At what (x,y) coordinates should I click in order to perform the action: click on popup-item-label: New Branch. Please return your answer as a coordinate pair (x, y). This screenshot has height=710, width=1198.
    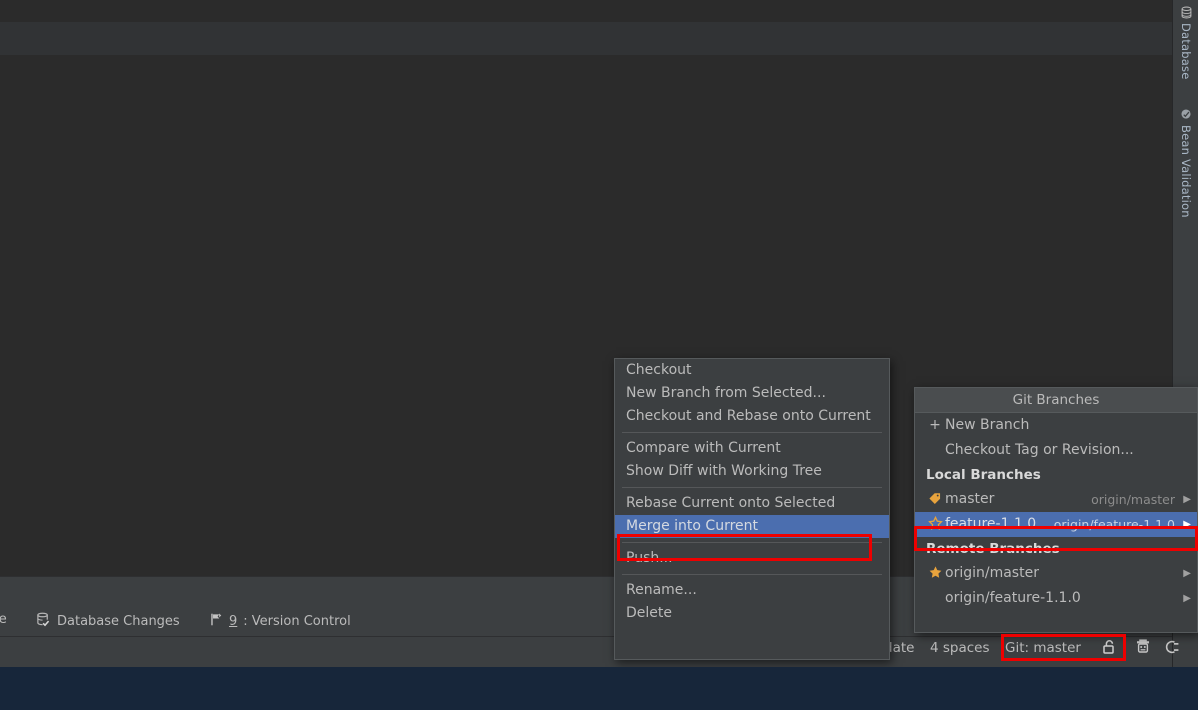
    Looking at the image, I should click on (987, 425).